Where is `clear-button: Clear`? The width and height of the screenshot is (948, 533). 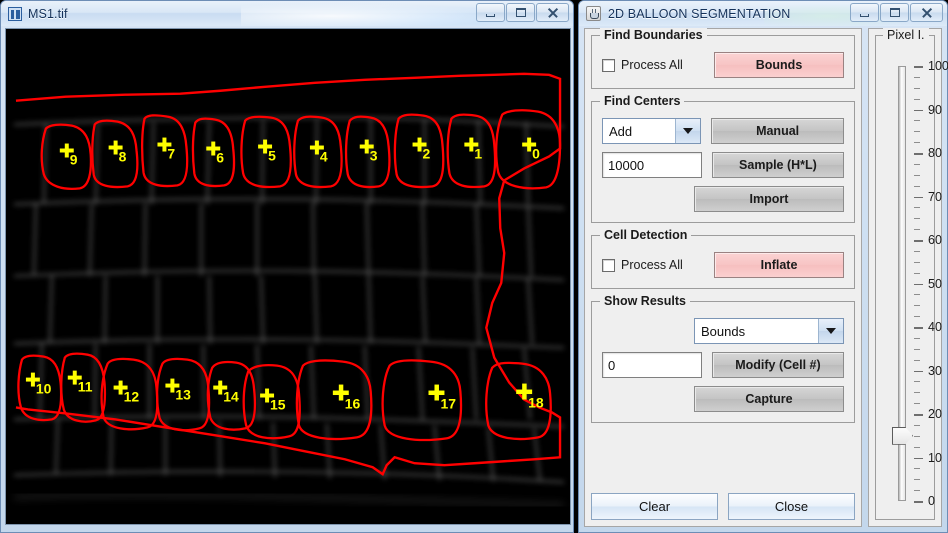 clear-button: Clear is located at coordinates (654, 506).